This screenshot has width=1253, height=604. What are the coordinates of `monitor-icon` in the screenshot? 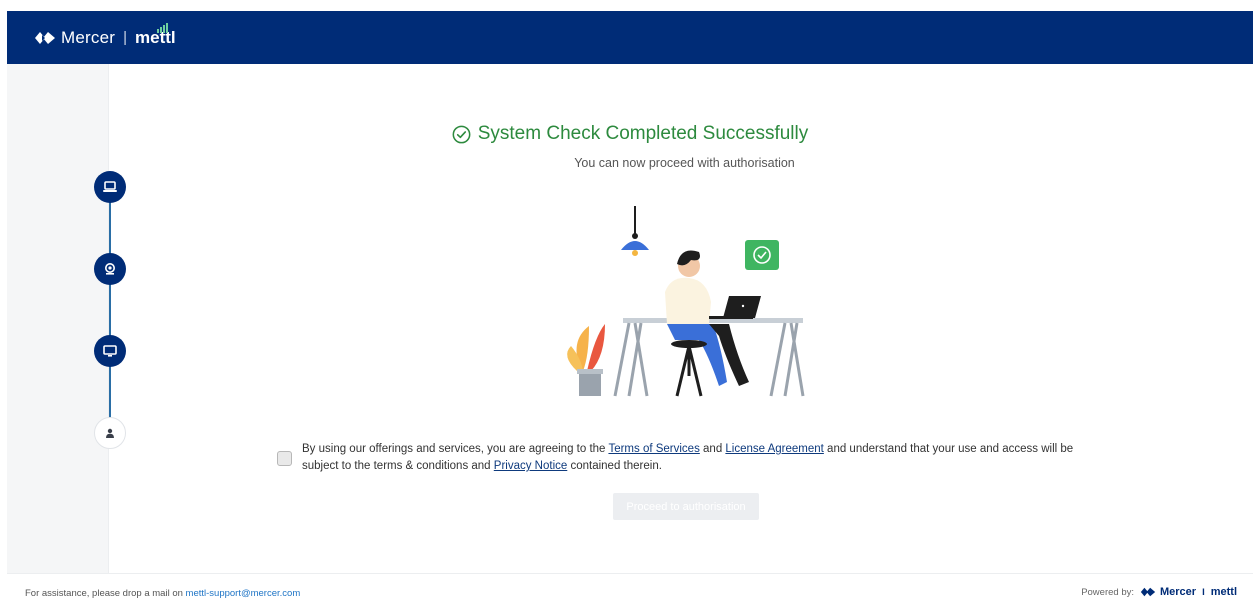 It's located at (110, 351).